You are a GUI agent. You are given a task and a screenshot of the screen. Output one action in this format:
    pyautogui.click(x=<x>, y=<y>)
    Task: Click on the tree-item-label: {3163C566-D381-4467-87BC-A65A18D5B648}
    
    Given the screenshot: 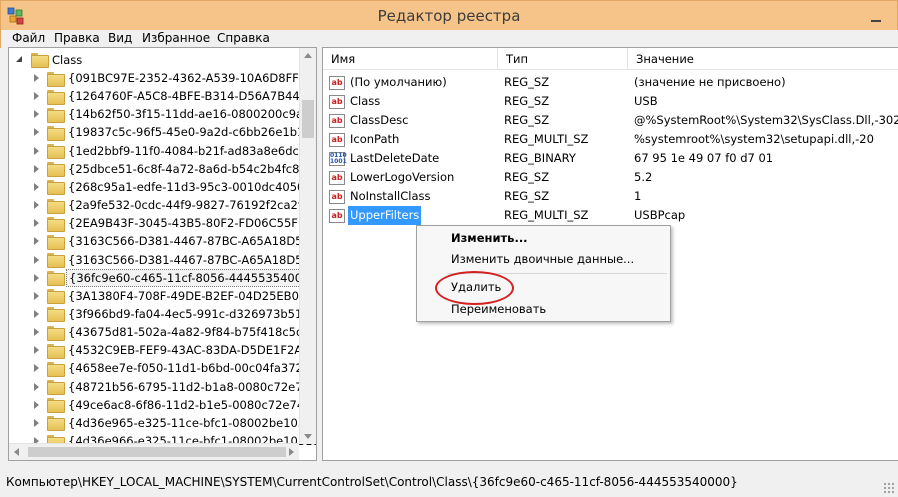 What is the action you would take?
    pyautogui.click(x=192, y=241)
    